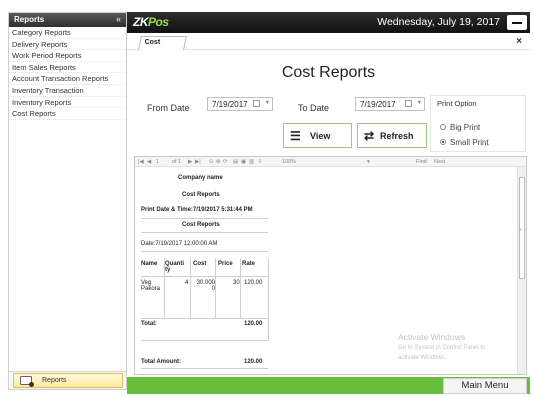 This screenshot has height=397, width=534. What do you see at coordinates (218, 162) in the screenshot?
I see `stop-icon: ⊗` at bounding box center [218, 162].